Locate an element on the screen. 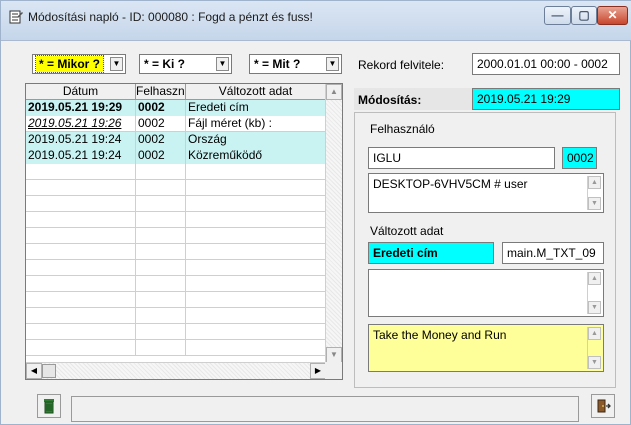 The image size is (631, 425). cell-field: Közreműködő is located at coordinates (256, 156).